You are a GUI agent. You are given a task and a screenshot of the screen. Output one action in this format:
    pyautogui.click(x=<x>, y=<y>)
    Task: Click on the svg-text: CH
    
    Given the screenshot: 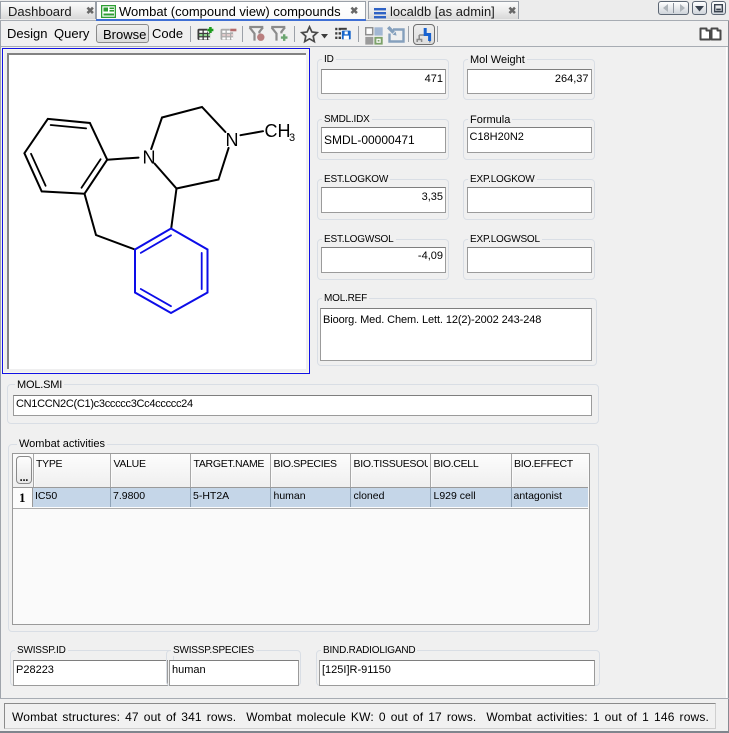 What is the action you would take?
    pyautogui.click(x=278, y=131)
    